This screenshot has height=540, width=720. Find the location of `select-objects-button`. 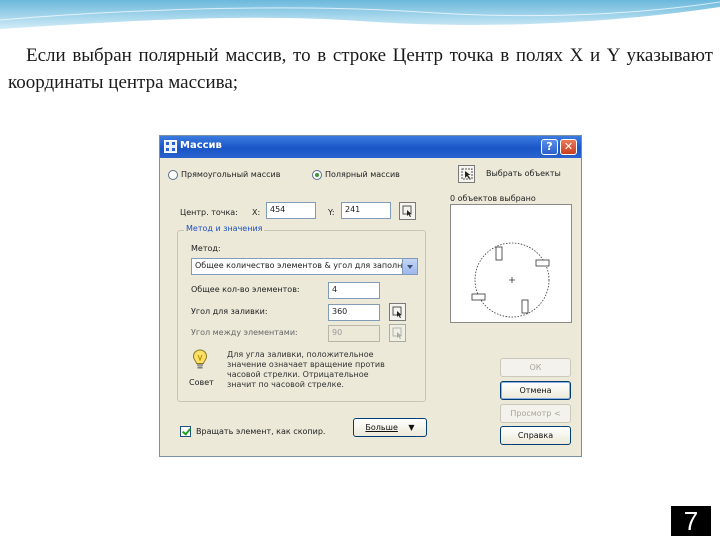

select-objects-button is located at coordinates (466, 174).